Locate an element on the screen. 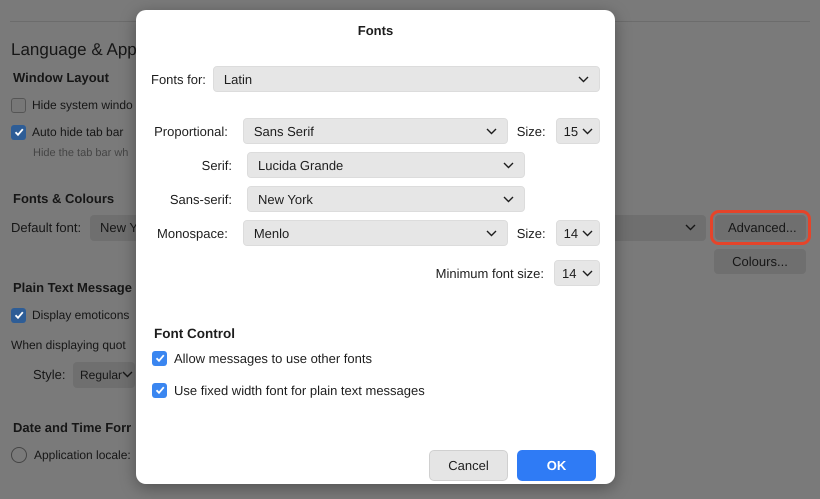  section-heading: Date and Time Forr is located at coordinates (72, 428).